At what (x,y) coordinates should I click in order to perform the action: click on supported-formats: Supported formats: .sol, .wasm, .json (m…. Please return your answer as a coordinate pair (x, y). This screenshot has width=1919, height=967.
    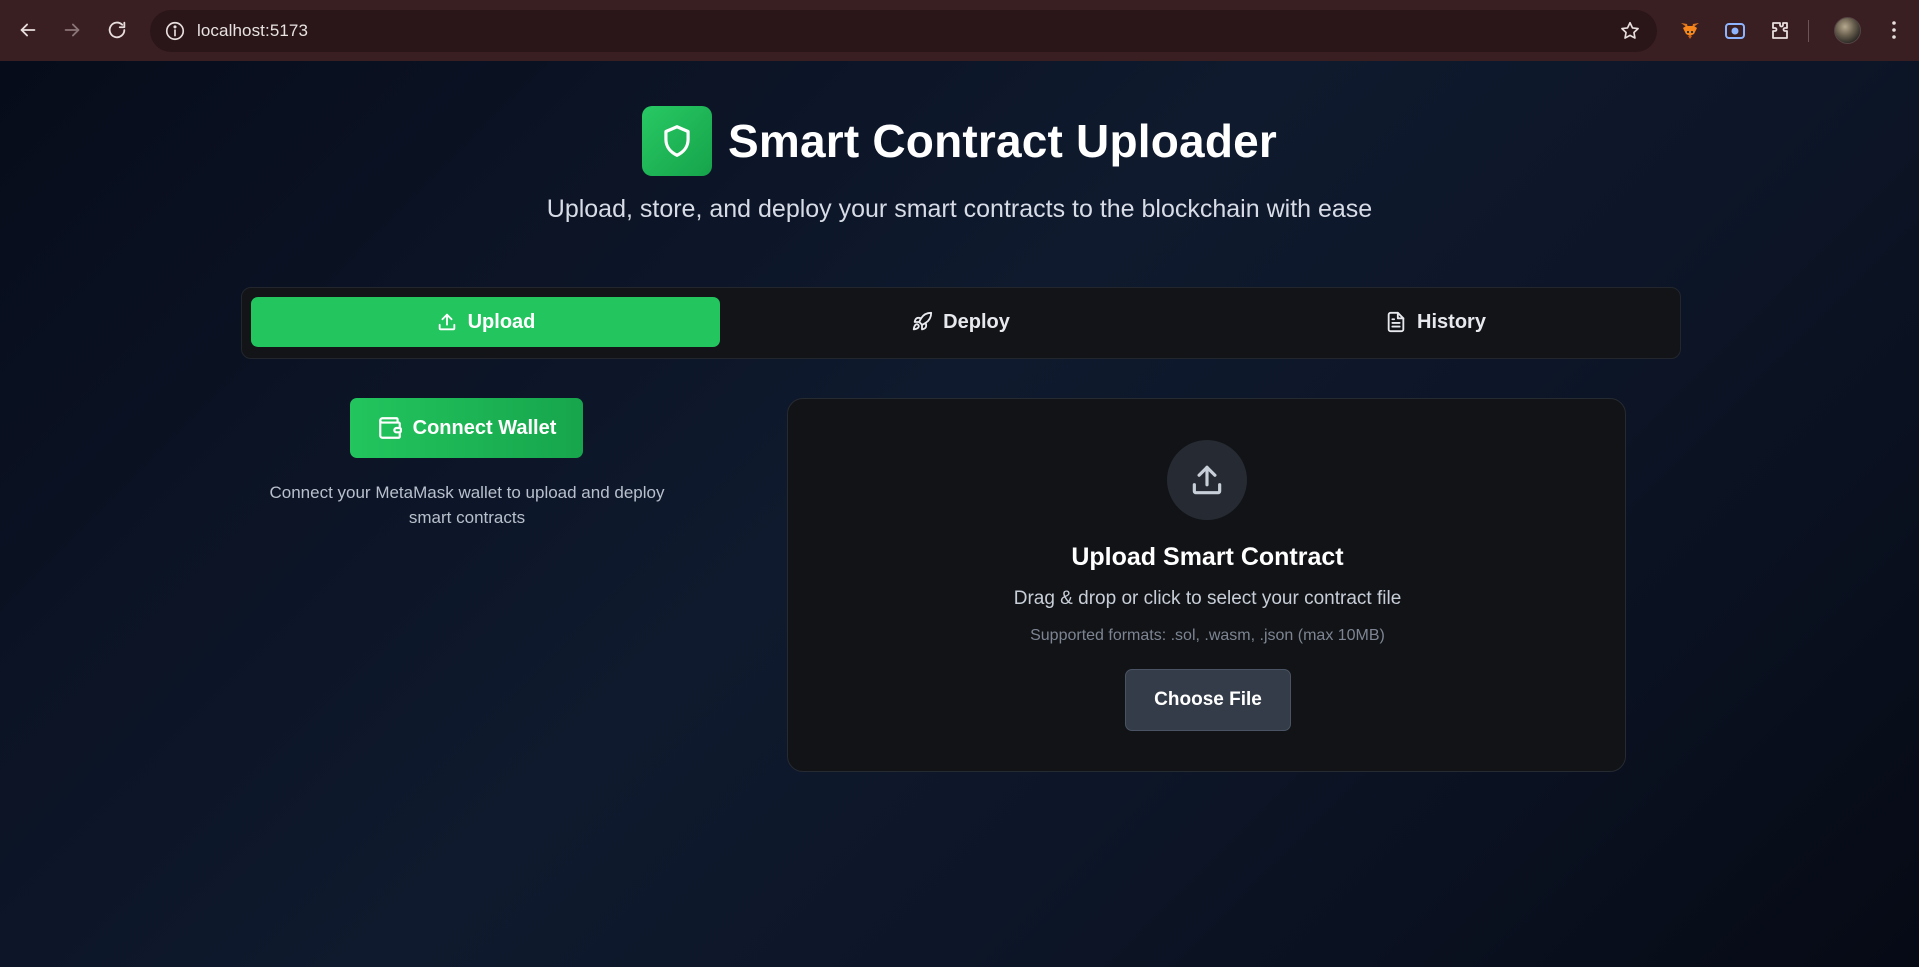
    Looking at the image, I should click on (1207, 635).